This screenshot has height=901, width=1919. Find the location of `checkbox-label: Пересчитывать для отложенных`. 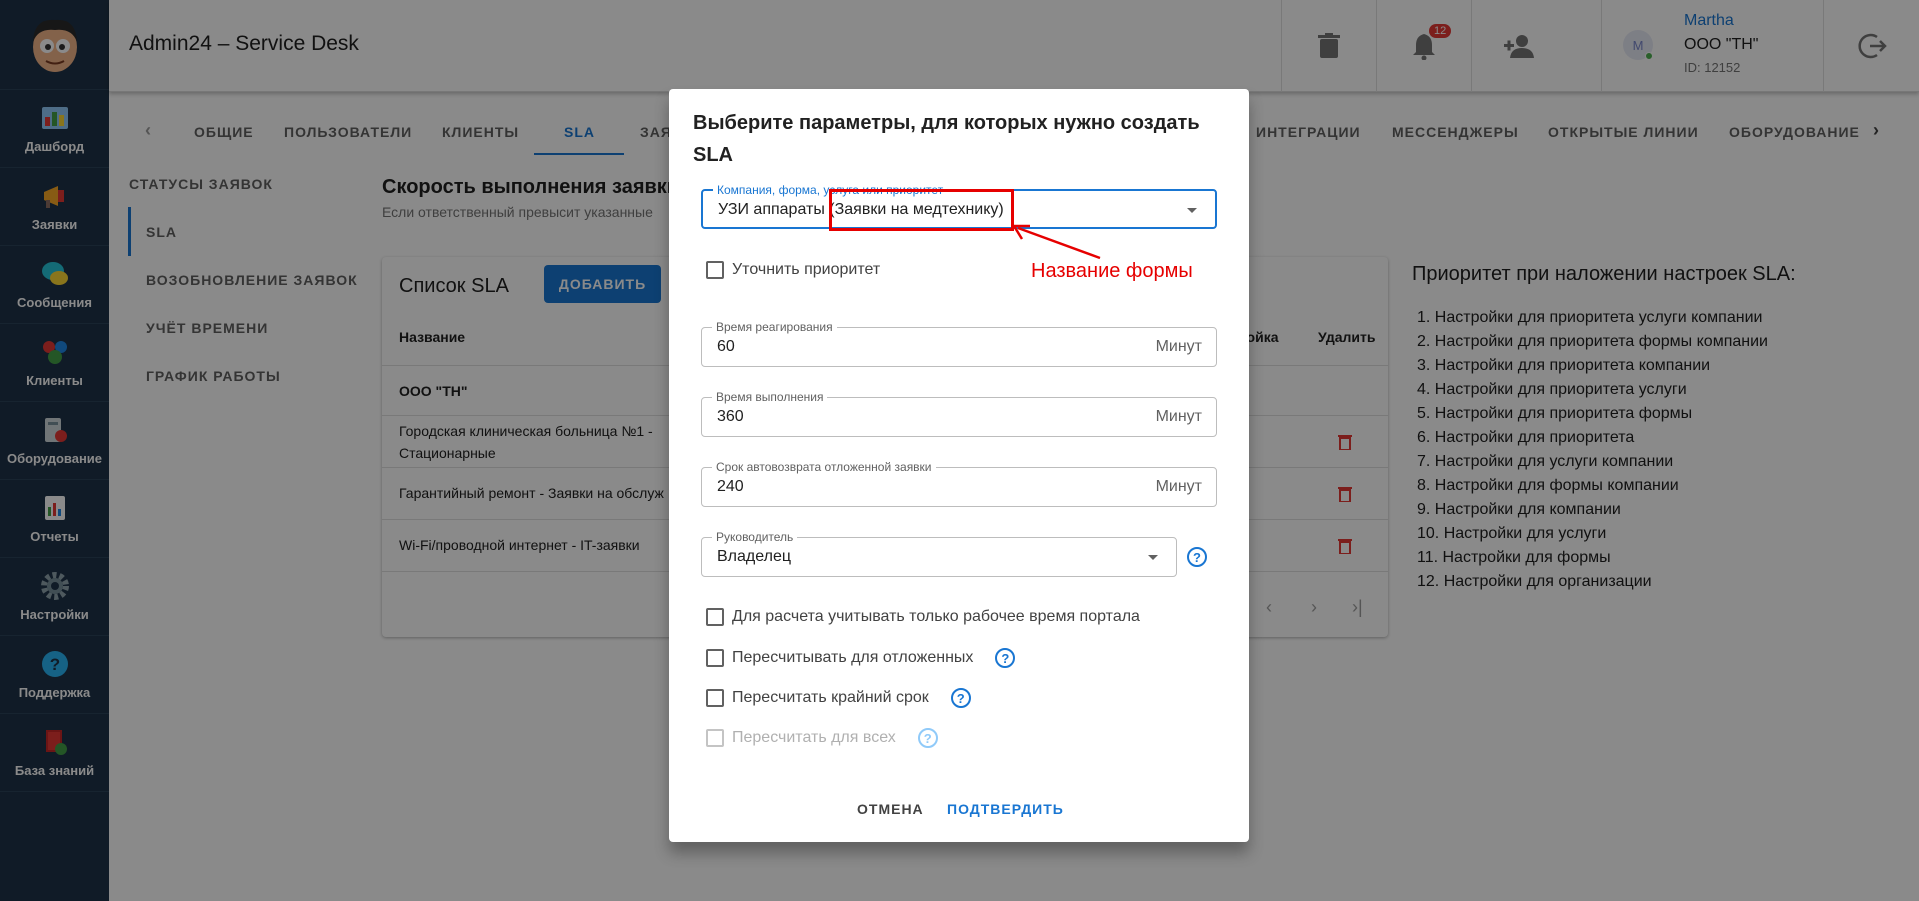

checkbox-label: Пересчитывать для отложенных is located at coordinates (853, 657).